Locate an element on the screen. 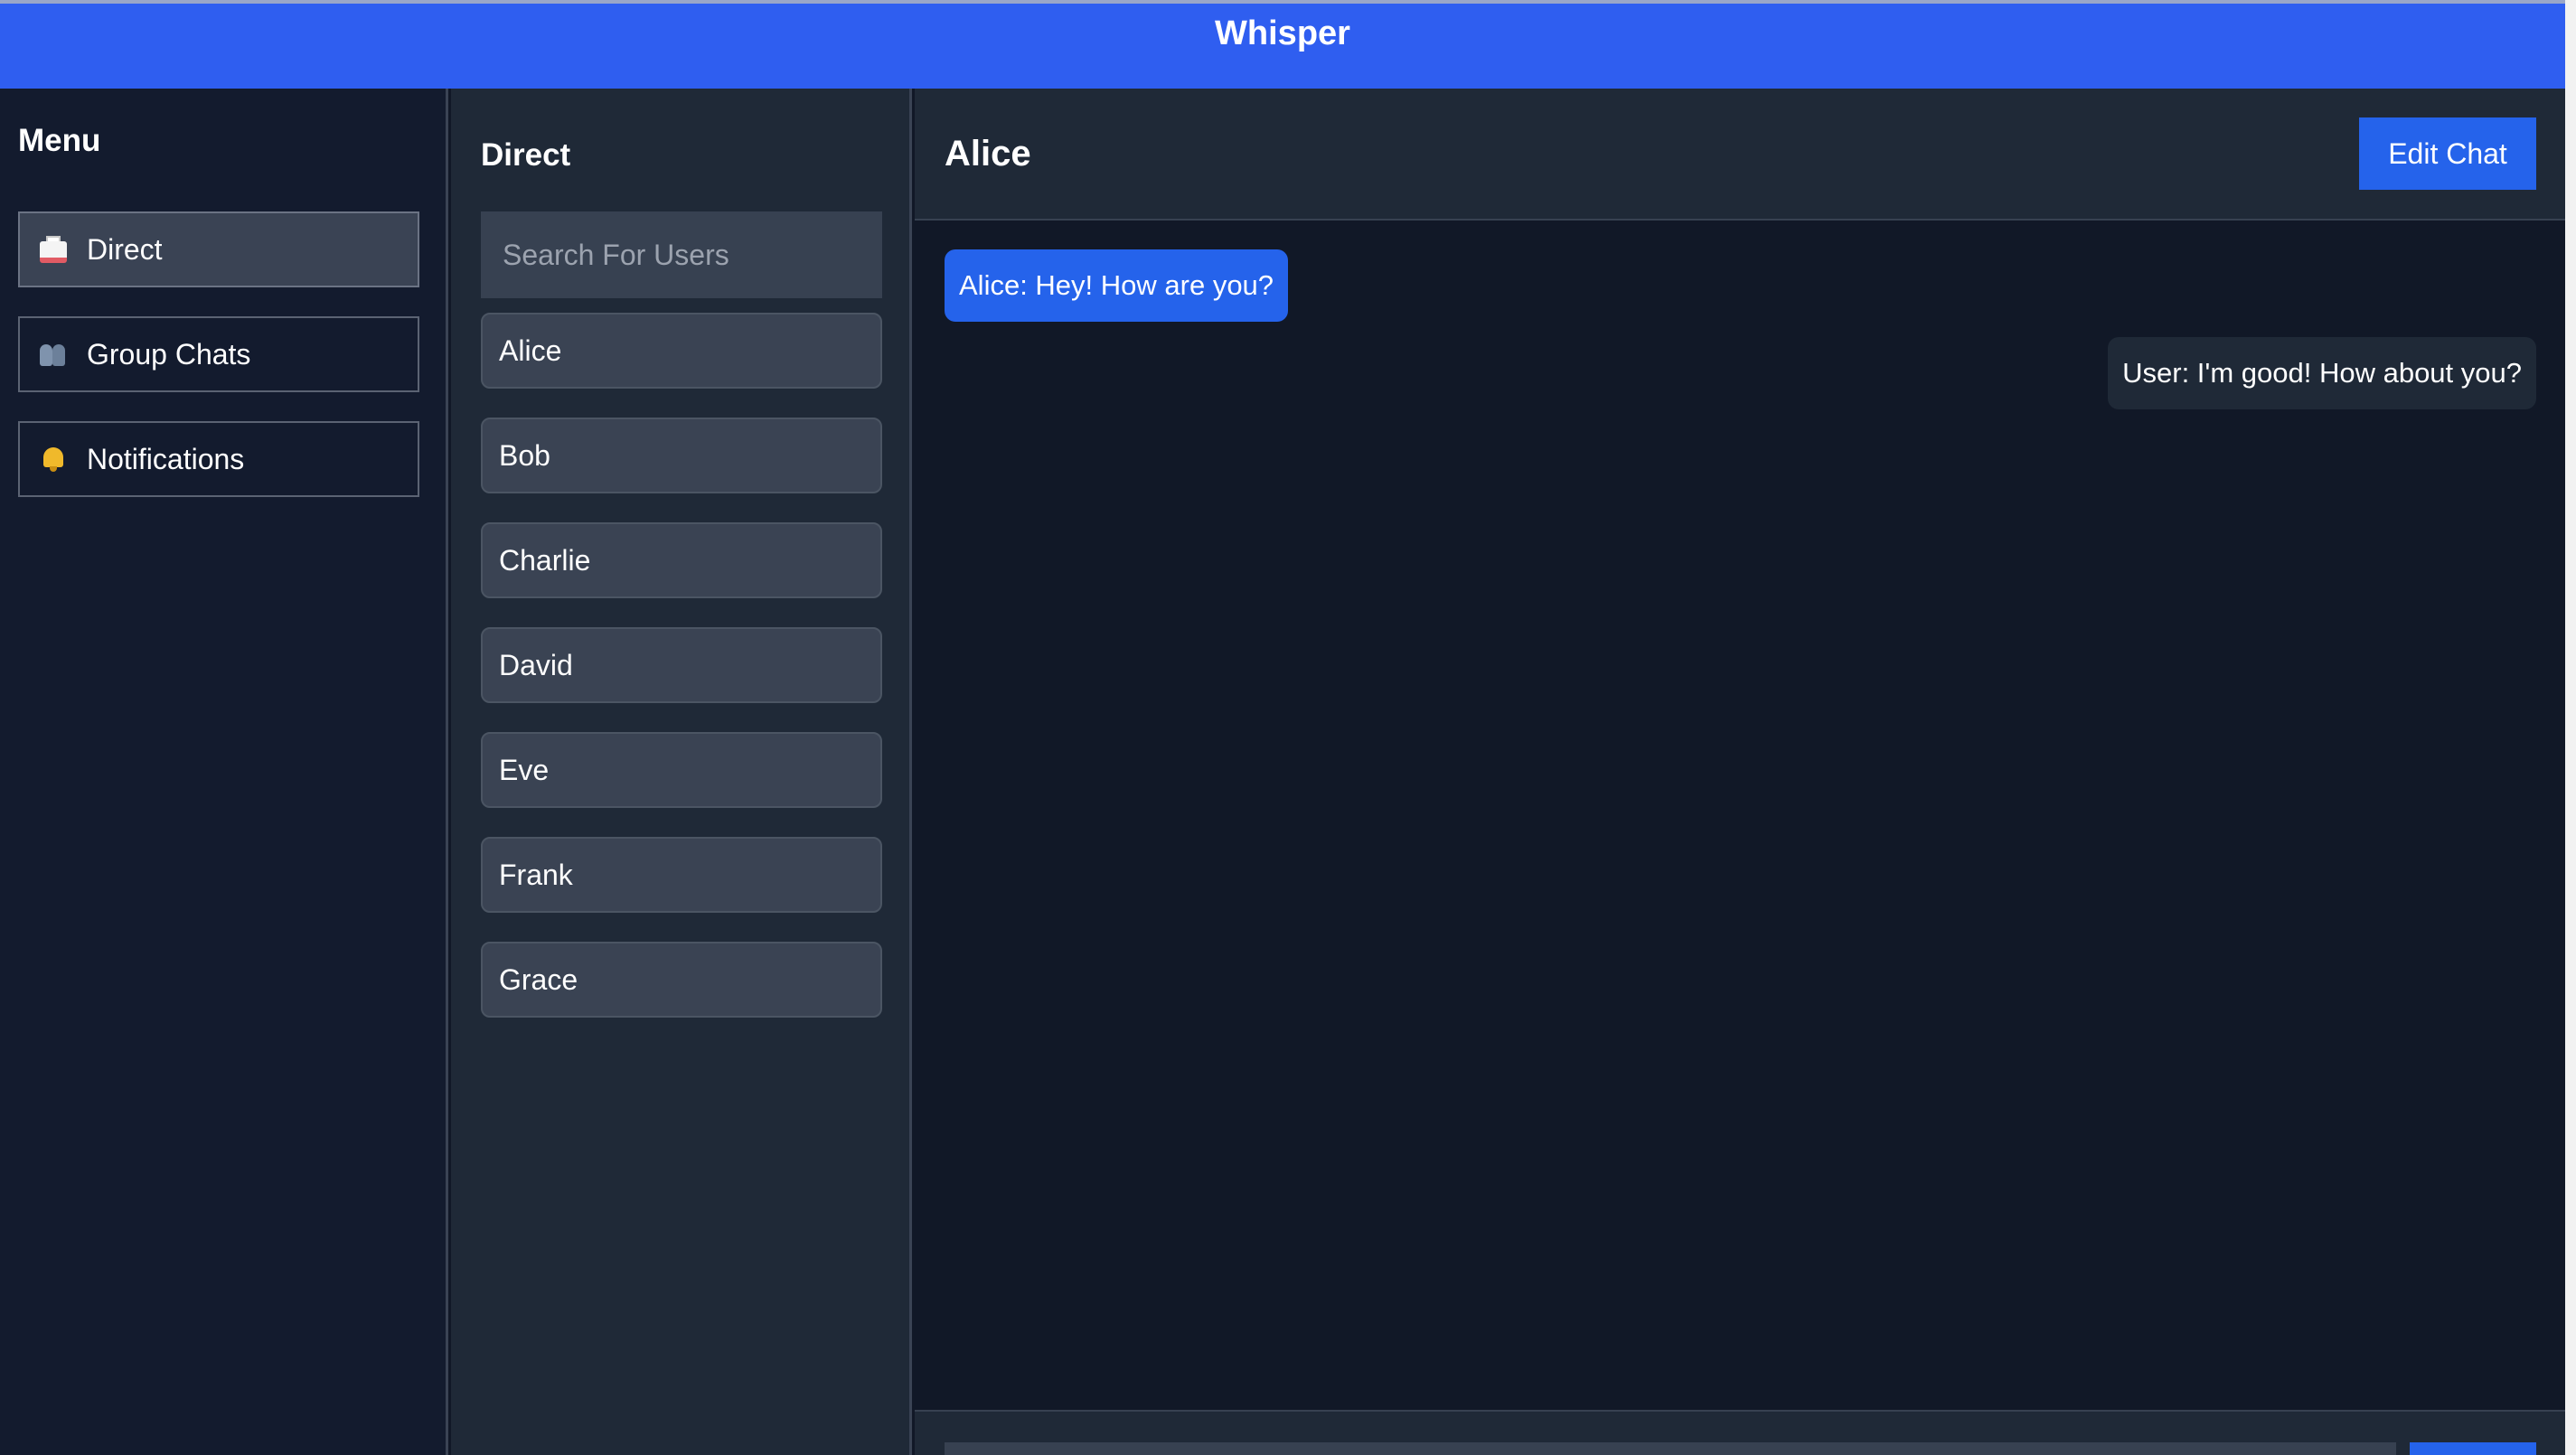 This screenshot has width=2576, height=1455. people-icon is located at coordinates (53, 354).